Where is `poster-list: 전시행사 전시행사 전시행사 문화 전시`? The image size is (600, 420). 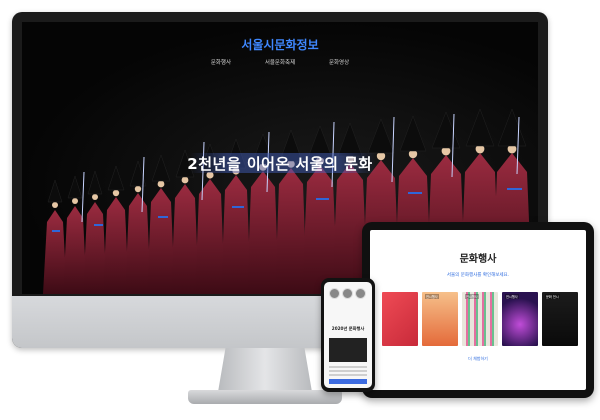
poster-list: 전시행사 전시행사 전시행사 문화 전시 is located at coordinates (480, 319).